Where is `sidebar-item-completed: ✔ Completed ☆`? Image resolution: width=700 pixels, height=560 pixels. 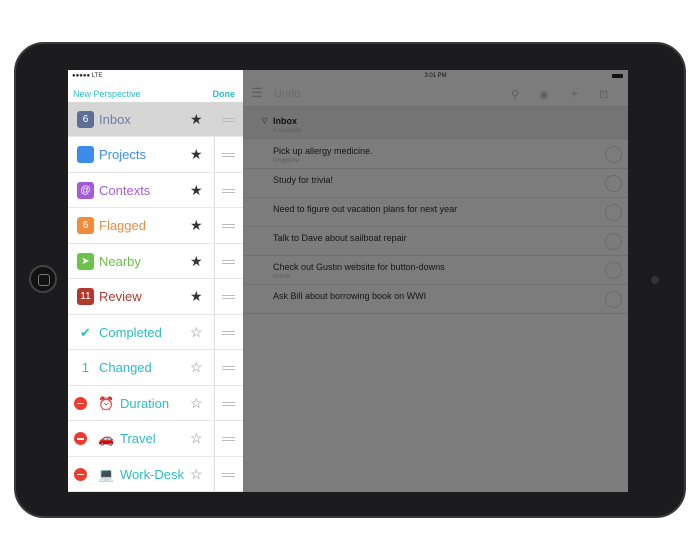
sidebar-item-completed: ✔ Completed ☆ is located at coordinates (155, 332).